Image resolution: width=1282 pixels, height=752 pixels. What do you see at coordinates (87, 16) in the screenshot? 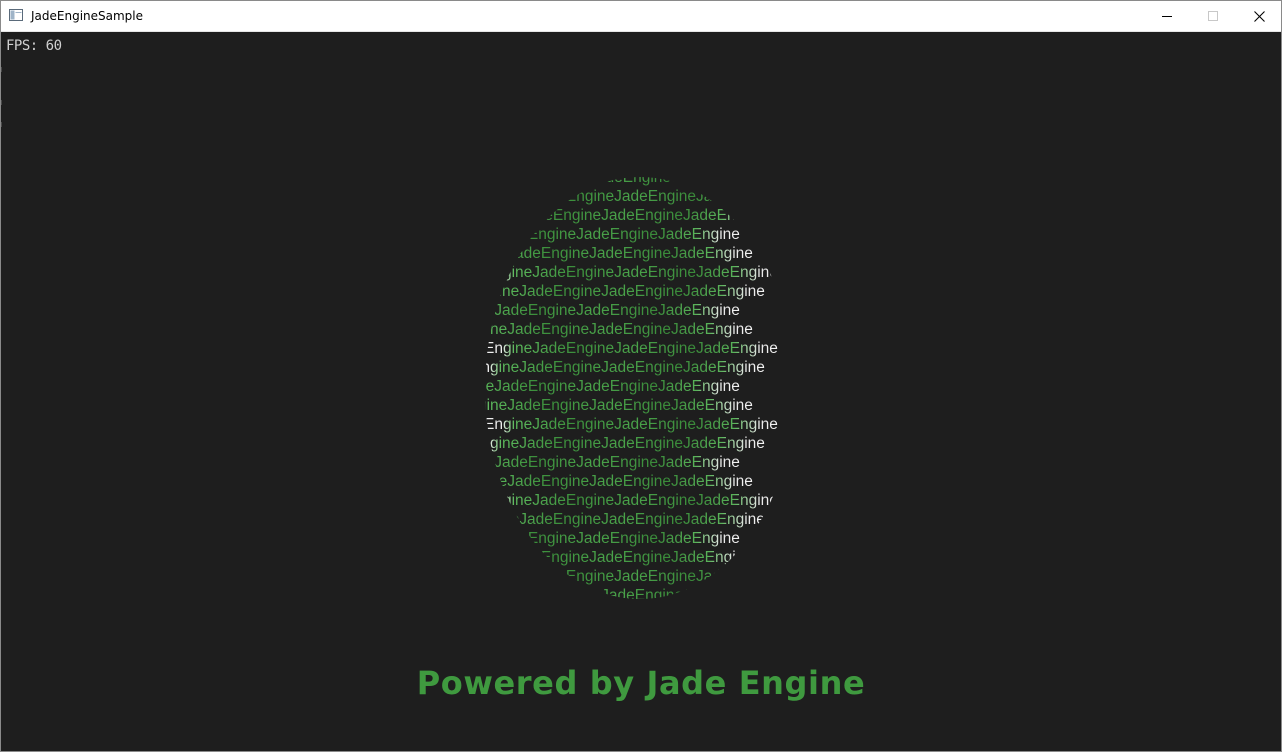
I see `window-title: JadeEngineSample` at bounding box center [87, 16].